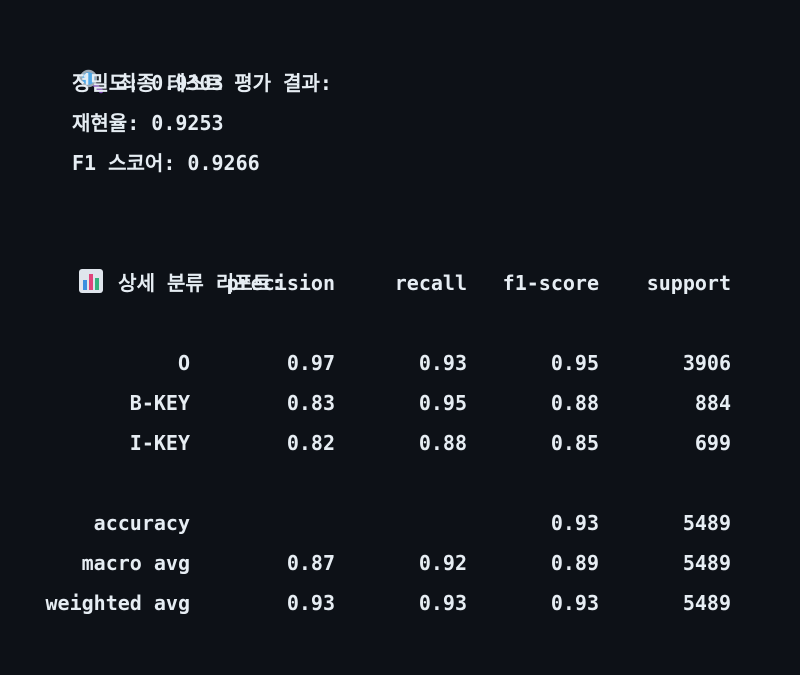  What do you see at coordinates (574, 403) in the screenshot?
I see `row-f1: 0.88` at bounding box center [574, 403].